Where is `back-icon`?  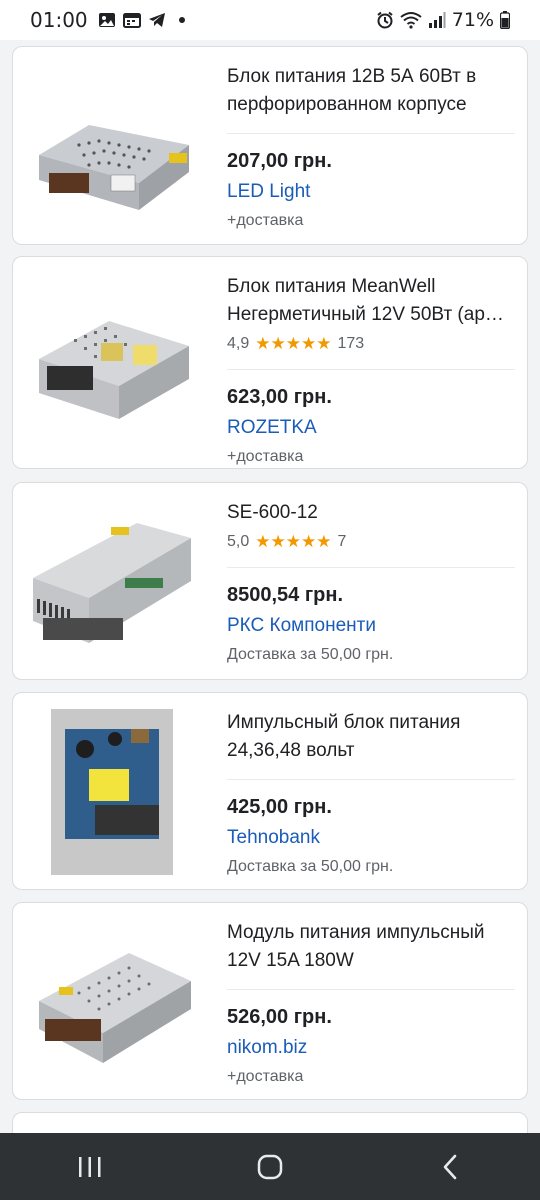
back-icon is located at coordinates (450, 1166).